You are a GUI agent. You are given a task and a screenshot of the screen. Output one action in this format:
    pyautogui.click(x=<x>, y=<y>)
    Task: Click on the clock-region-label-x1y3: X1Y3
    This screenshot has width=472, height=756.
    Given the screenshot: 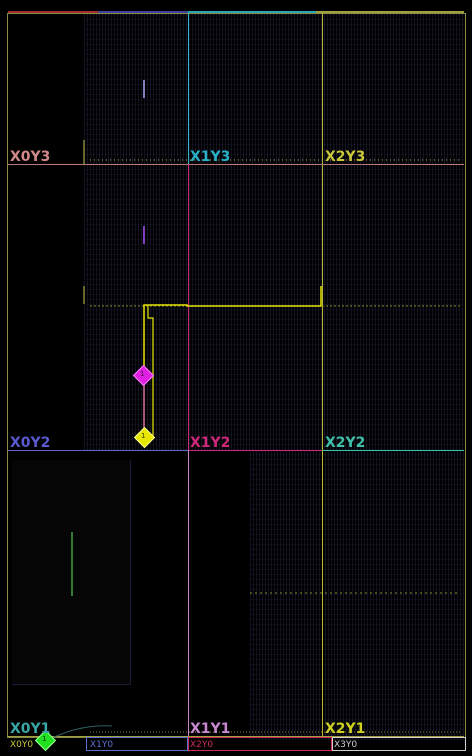 What is the action you would take?
    pyautogui.click(x=210, y=157)
    